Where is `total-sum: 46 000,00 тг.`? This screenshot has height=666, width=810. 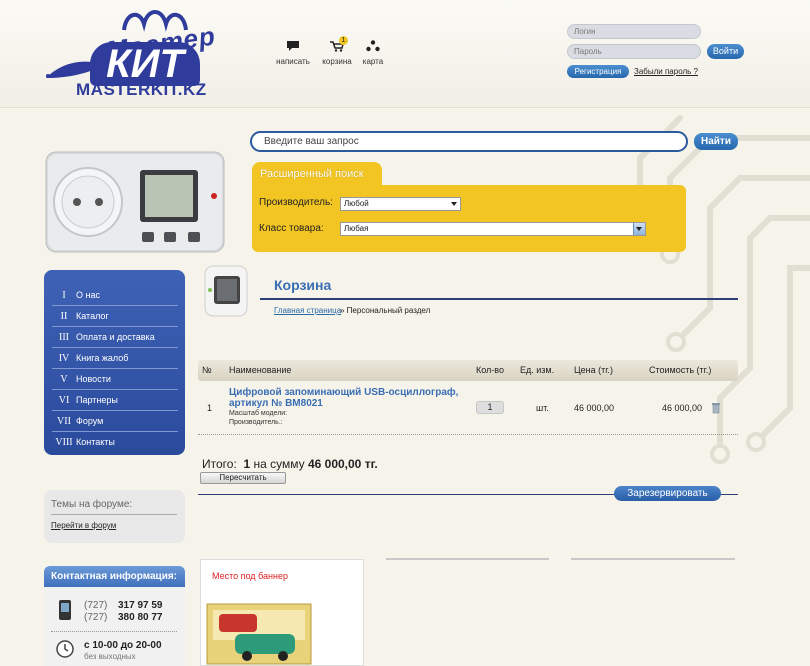
total-sum: 46 000,00 тг. is located at coordinates (342, 464).